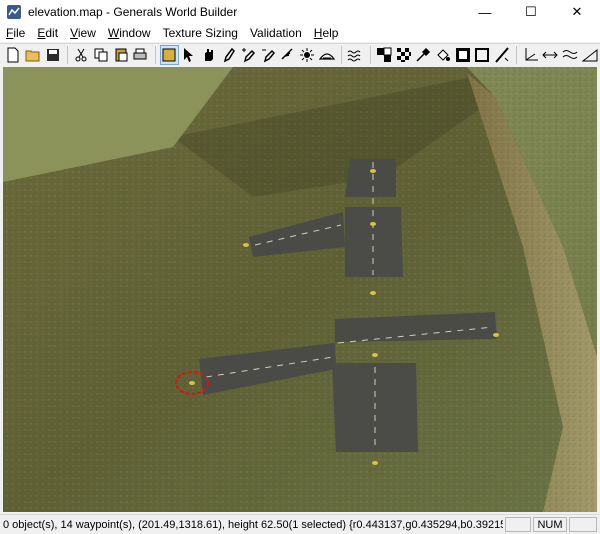 The image size is (600, 534). I want to click on ramp-icon, so click(589, 55).